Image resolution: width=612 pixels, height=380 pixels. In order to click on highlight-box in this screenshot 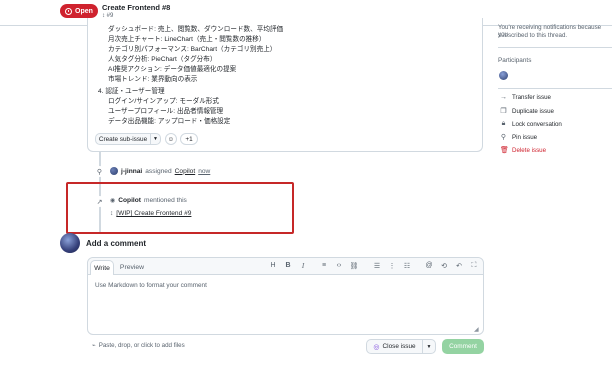, I will do `click(180, 208)`.